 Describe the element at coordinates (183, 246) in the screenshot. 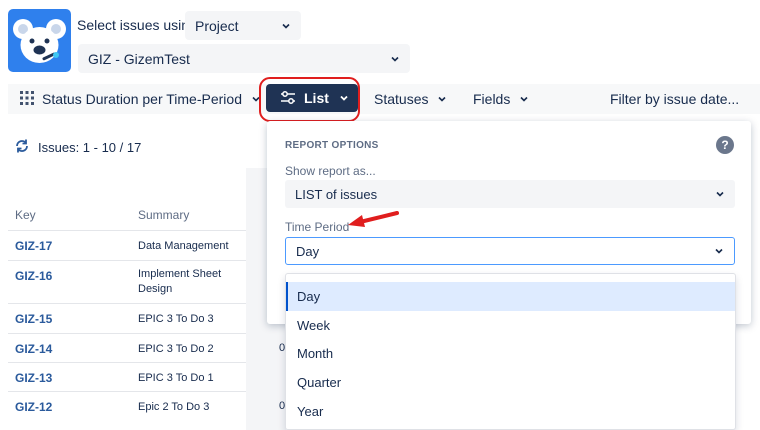

I see `issue-summary: Data Management` at that location.